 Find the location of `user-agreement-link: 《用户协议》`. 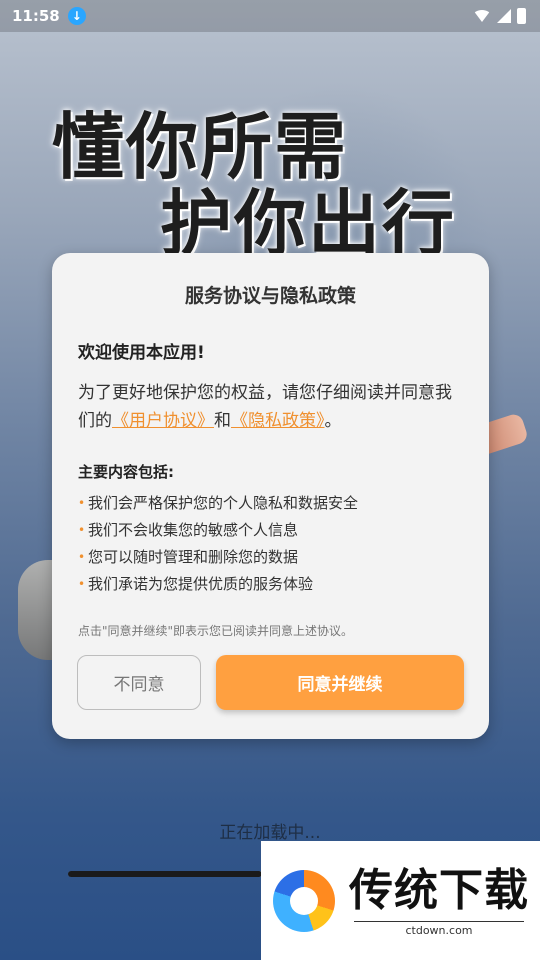

user-agreement-link: 《用户协议》 is located at coordinates (163, 421).